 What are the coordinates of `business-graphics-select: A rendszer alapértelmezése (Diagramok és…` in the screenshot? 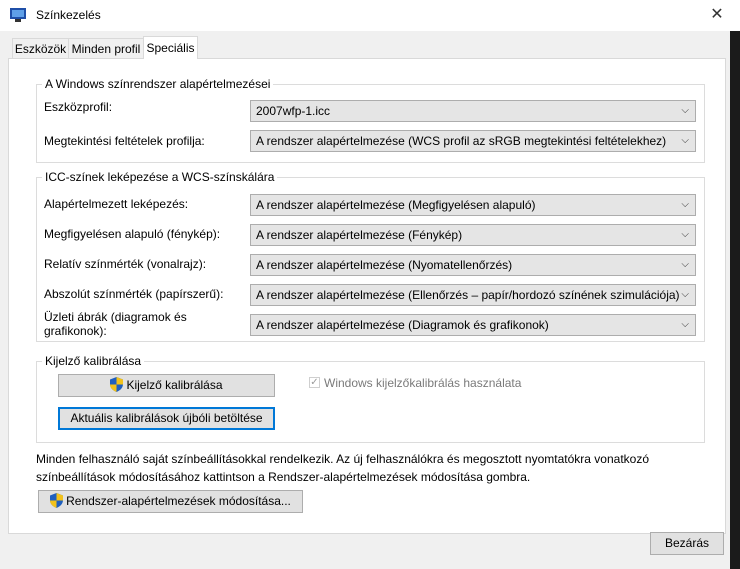 It's located at (473, 325).